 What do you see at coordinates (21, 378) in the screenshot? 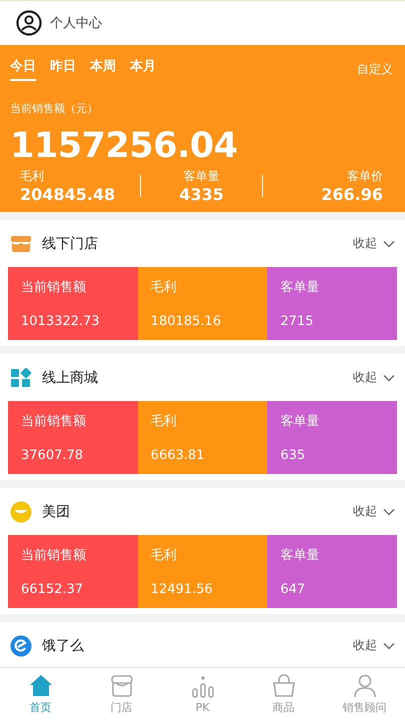
I see `grid-icon` at bounding box center [21, 378].